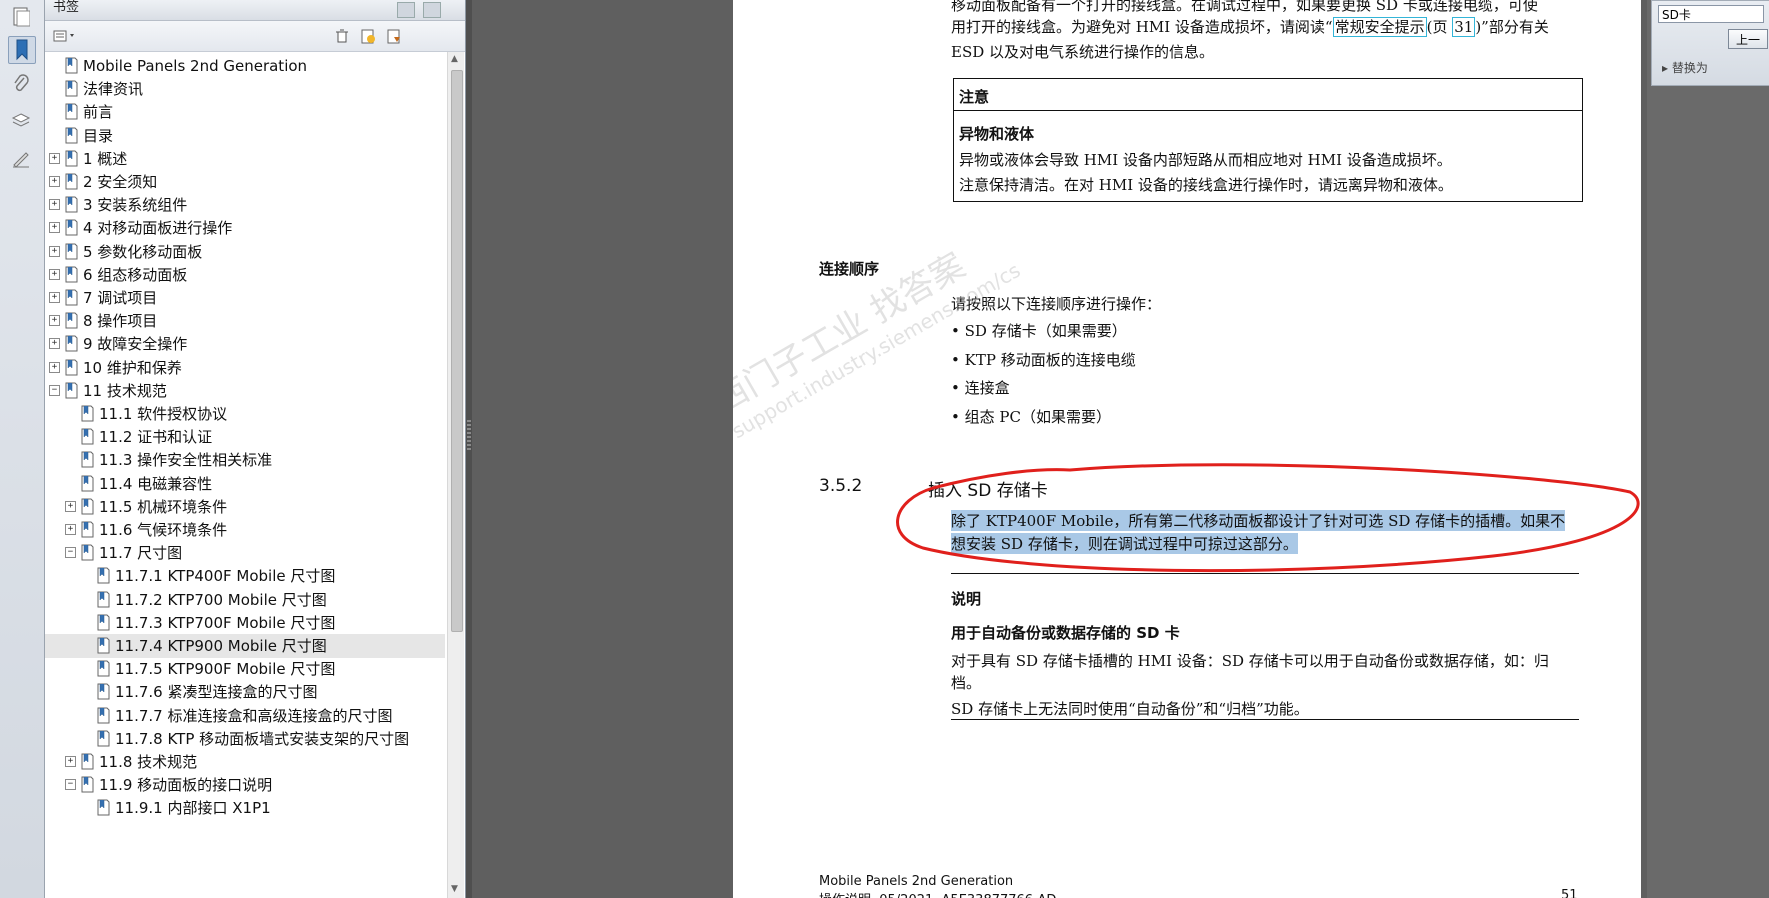  What do you see at coordinates (245, 205) in the screenshot?
I see `bookmark-item: +3 安装系统组件` at bounding box center [245, 205].